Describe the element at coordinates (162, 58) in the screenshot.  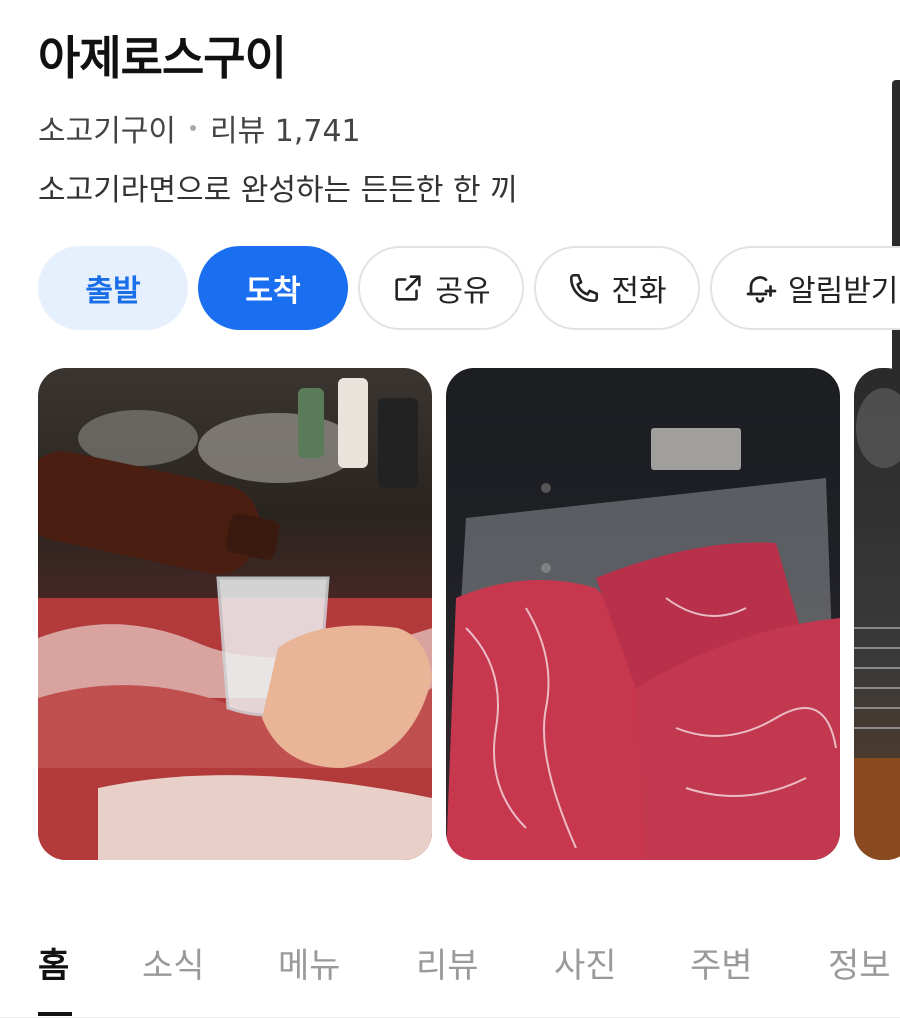
I see `place-title: 아제로스구이` at that location.